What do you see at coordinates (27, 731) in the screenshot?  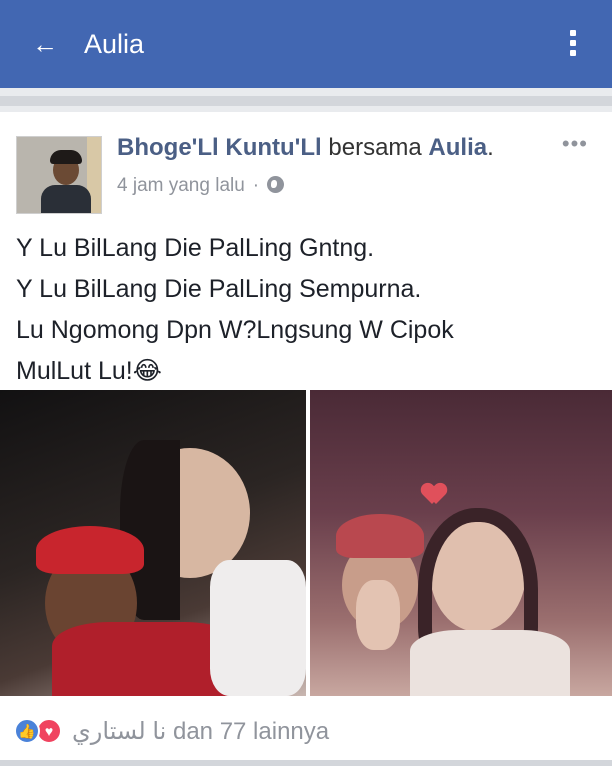 I see `thumbs-up-icon: 👍` at bounding box center [27, 731].